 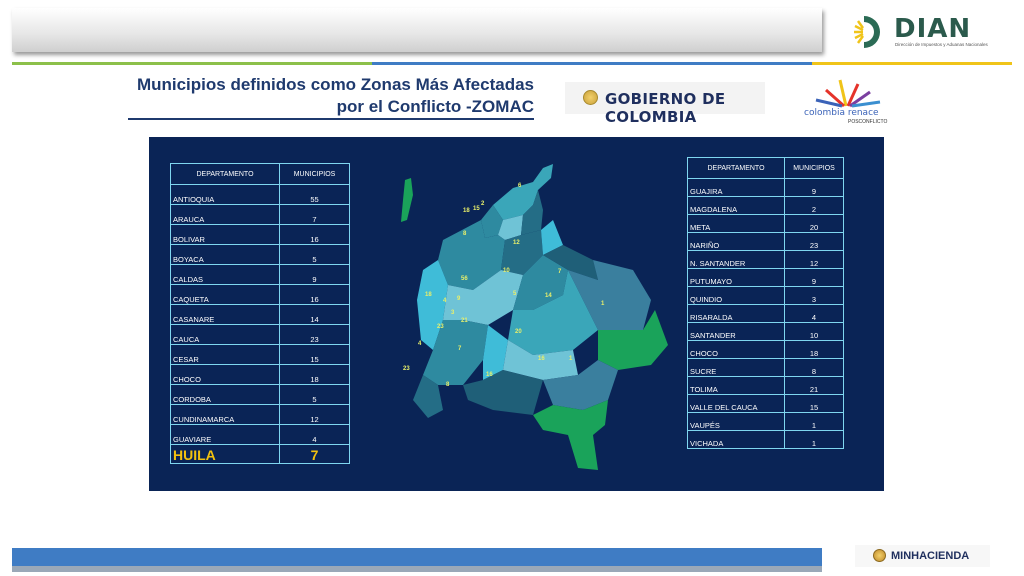 What do you see at coordinates (590, 97) in the screenshot?
I see `colombia-seal-icon` at bounding box center [590, 97].